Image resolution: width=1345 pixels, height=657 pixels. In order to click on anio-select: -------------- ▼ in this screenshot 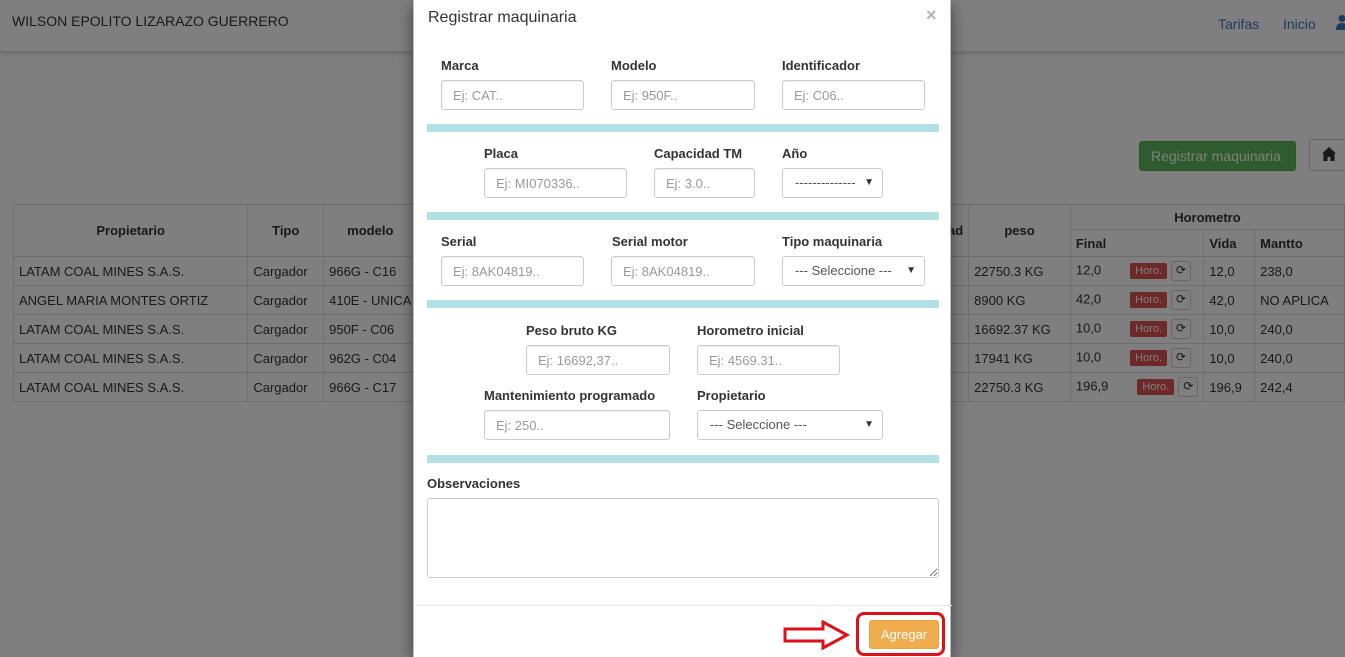, I will do `click(832, 183)`.